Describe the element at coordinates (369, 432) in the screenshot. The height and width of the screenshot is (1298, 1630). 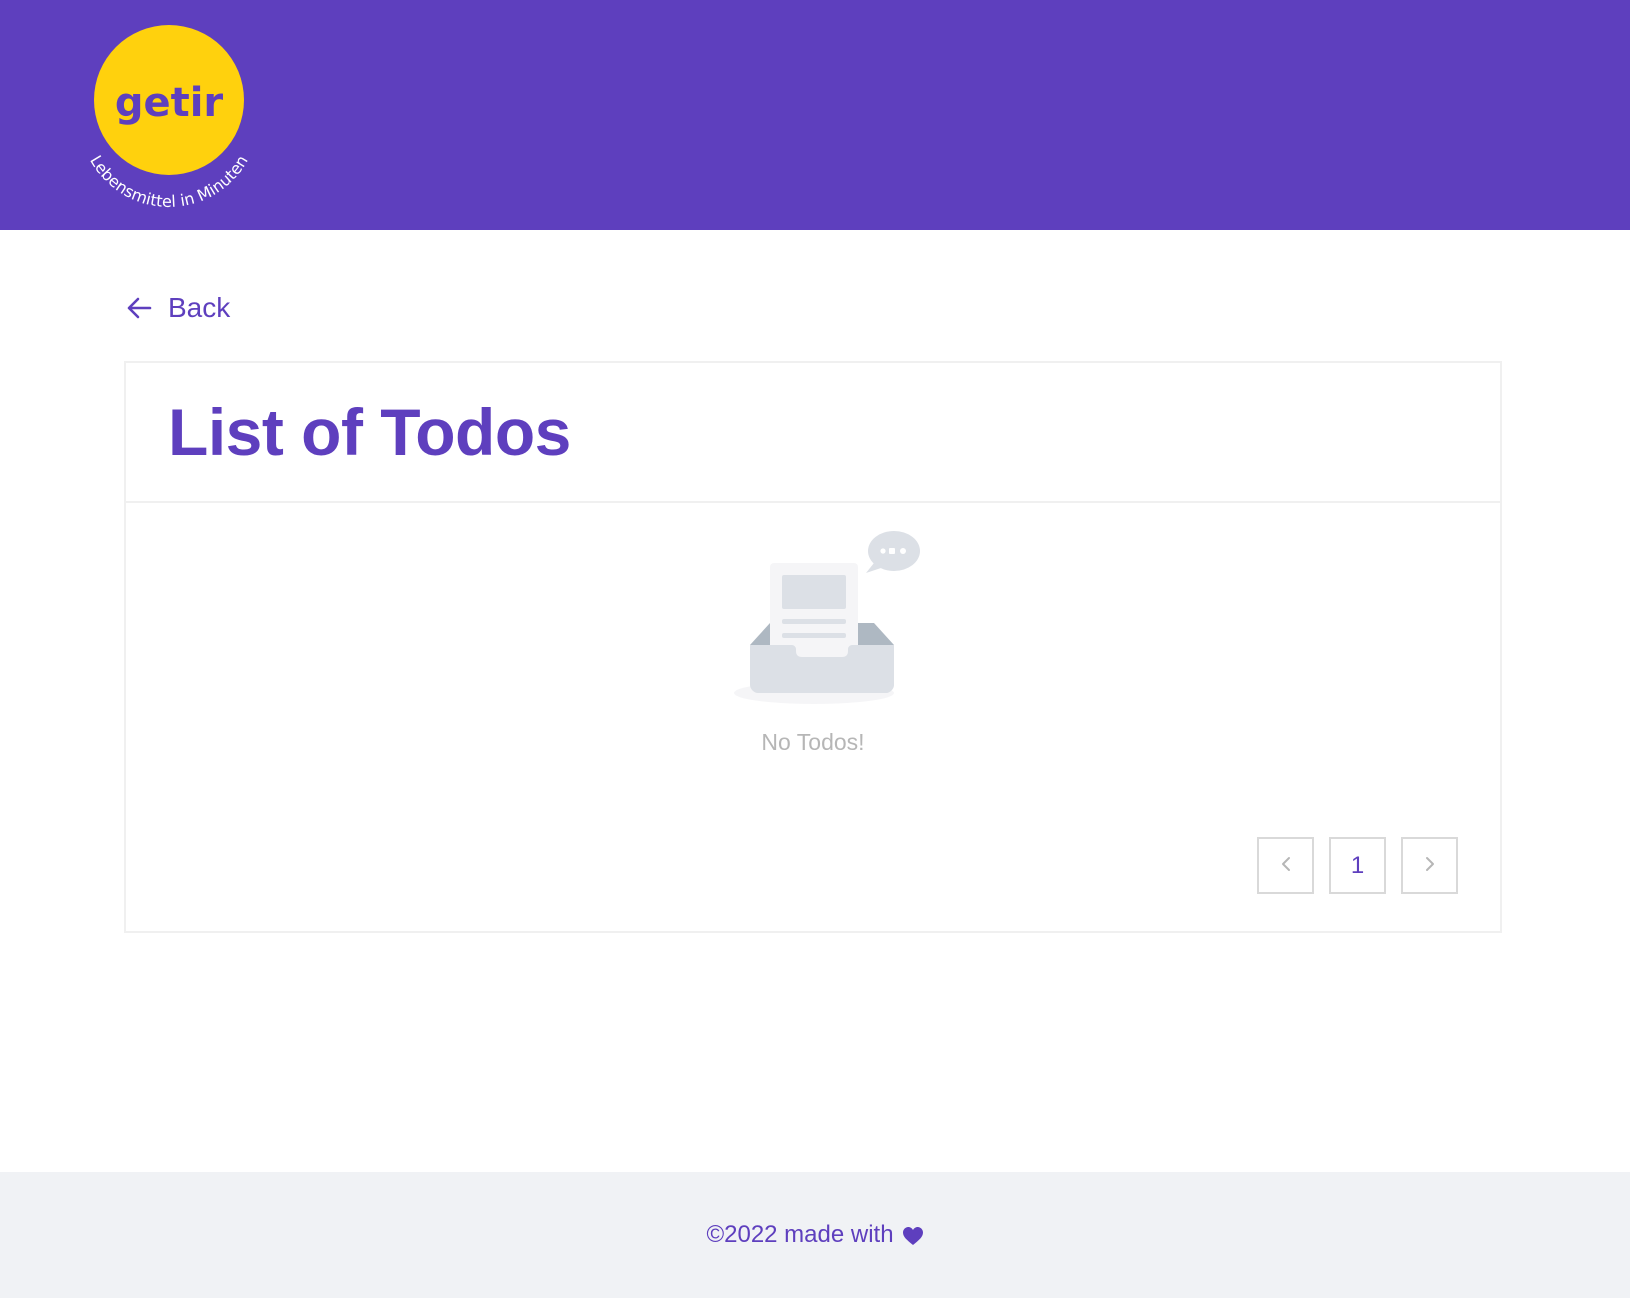
I see `page-title: List of Todos` at that location.